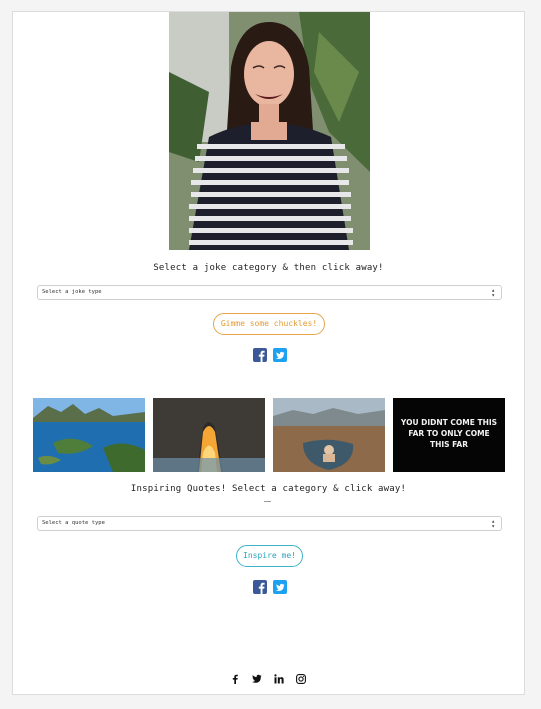 The height and width of the screenshot is (709, 541). What do you see at coordinates (448, 422) in the screenshot?
I see `svg-text: YOU DIDNT COME THIS` at bounding box center [448, 422].